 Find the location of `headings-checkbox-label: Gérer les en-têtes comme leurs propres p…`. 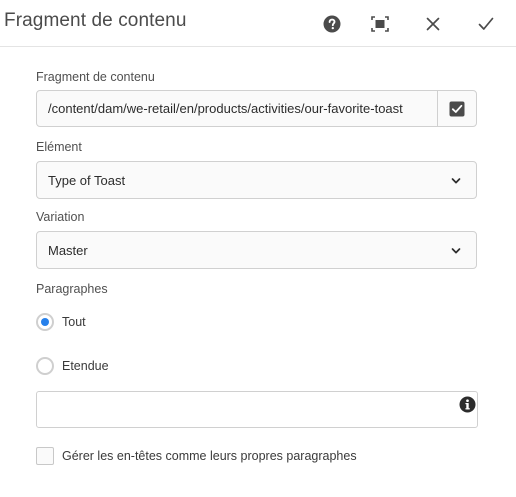

headings-checkbox-label: Gérer les en-têtes comme leurs propres p… is located at coordinates (209, 456).